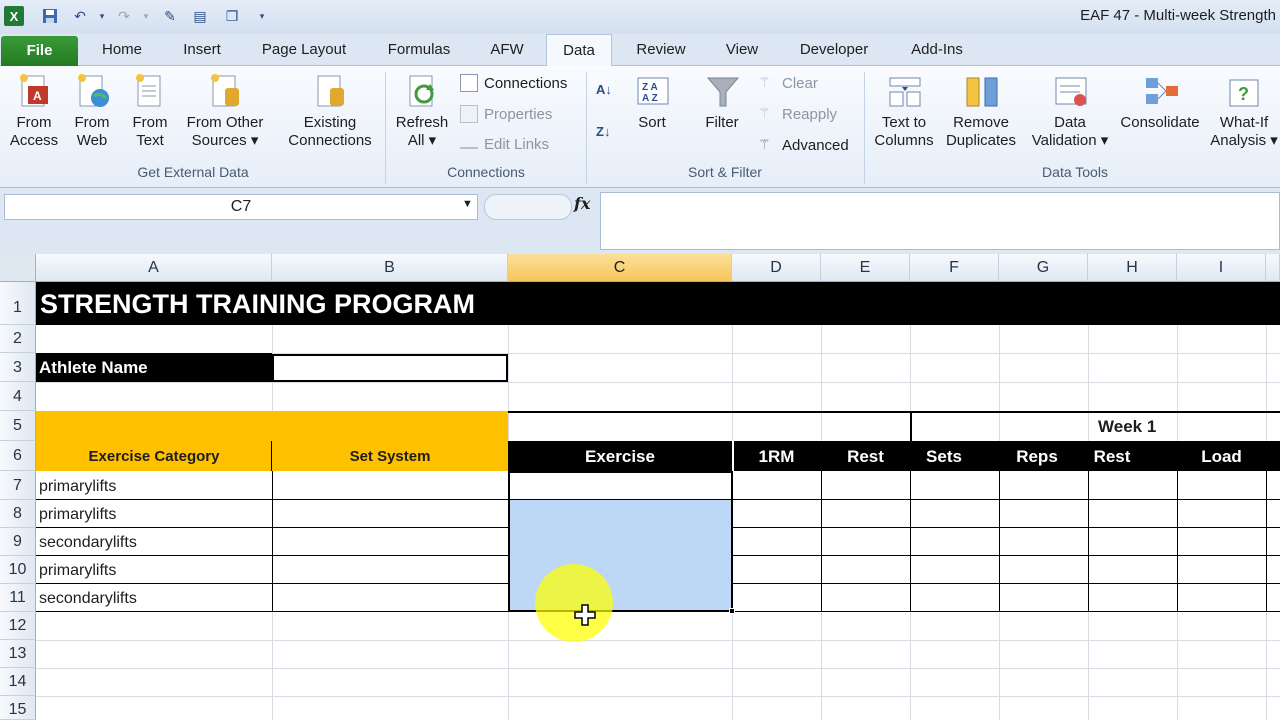  I want to click on consolidate-button: Consolidate, so click(1160, 102).